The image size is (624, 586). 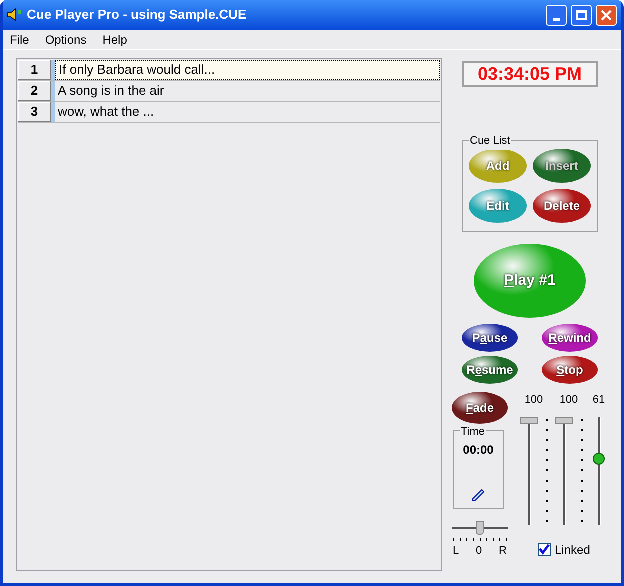 What do you see at coordinates (479, 551) in the screenshot?
I see `pan-label: 0` at bounding box center [479, 551].